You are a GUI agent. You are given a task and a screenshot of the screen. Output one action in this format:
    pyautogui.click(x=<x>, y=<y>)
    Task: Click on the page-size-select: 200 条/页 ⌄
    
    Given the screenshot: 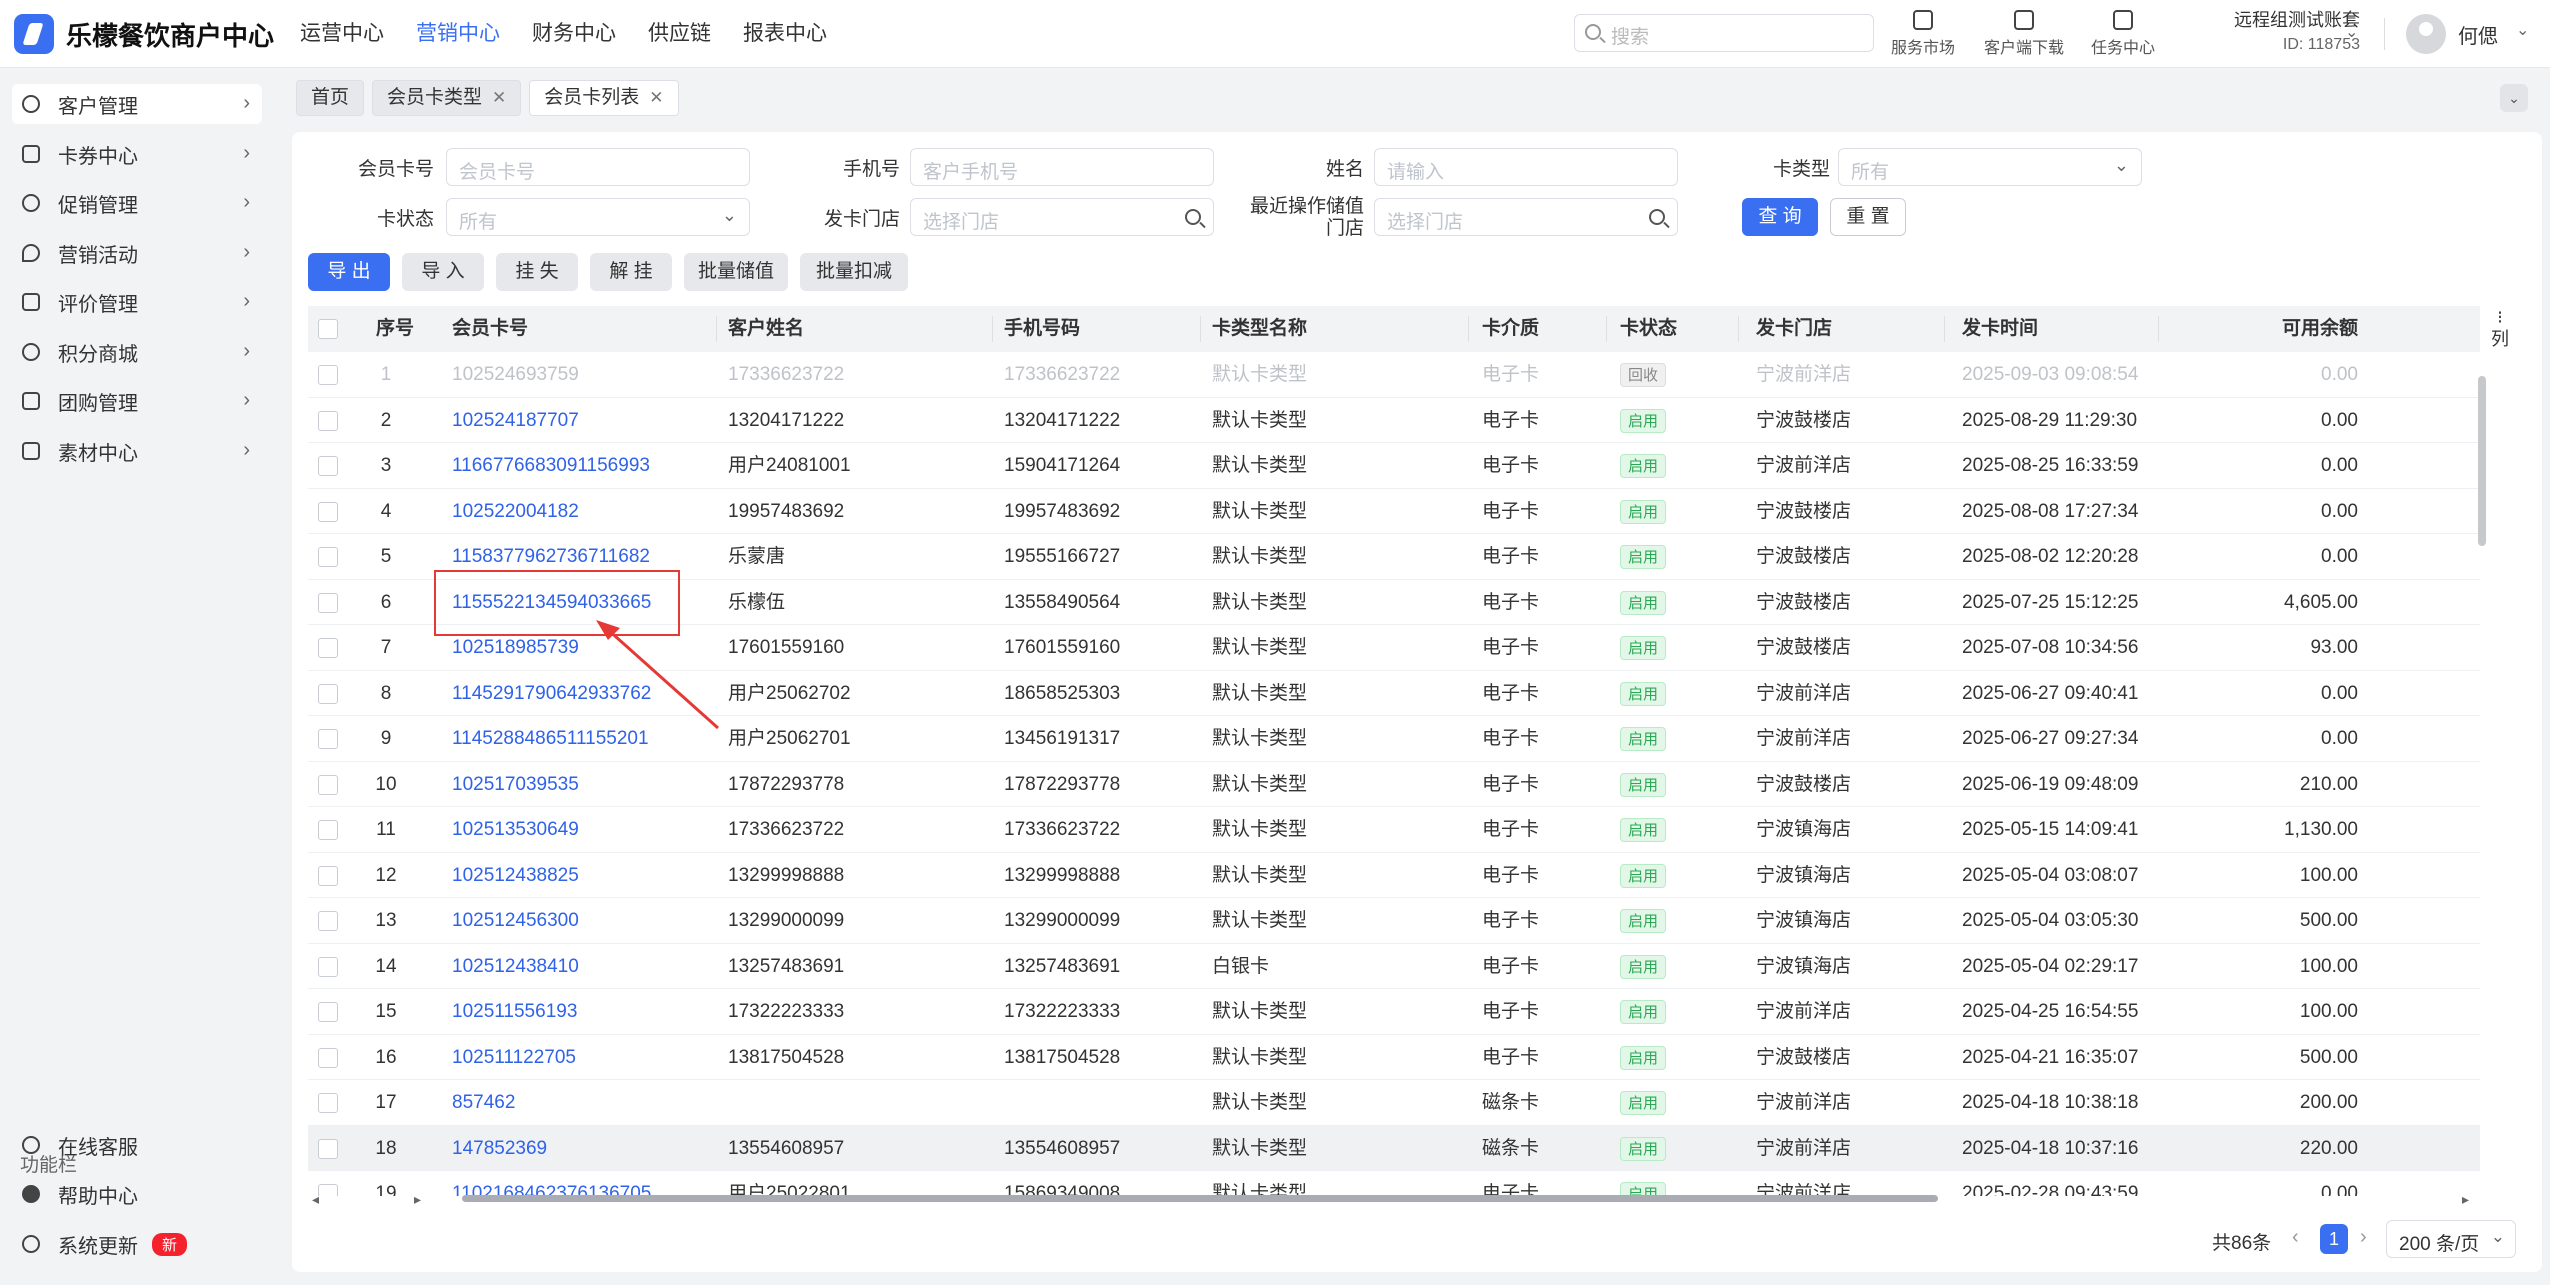 What is the action you would take?
    pyautogui.click(x=2451, y=1239)
    